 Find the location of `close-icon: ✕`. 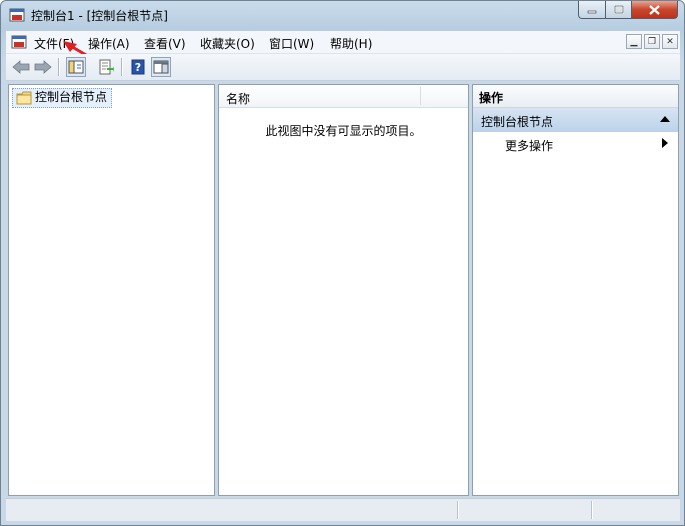

close-icon: ✕ is located at coordinates (670, 41).